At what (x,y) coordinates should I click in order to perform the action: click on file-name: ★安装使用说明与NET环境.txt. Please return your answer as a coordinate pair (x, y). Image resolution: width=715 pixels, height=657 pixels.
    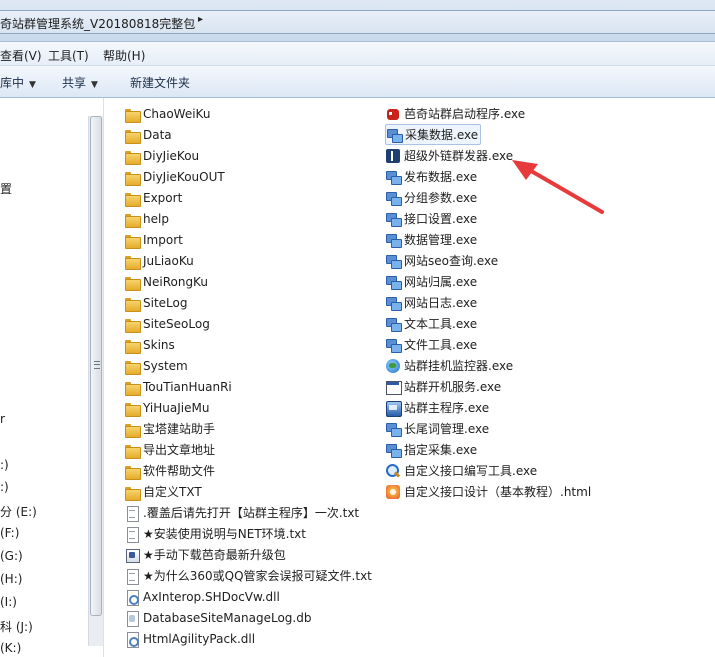
    Looking at the image, I should click on (224, 534).